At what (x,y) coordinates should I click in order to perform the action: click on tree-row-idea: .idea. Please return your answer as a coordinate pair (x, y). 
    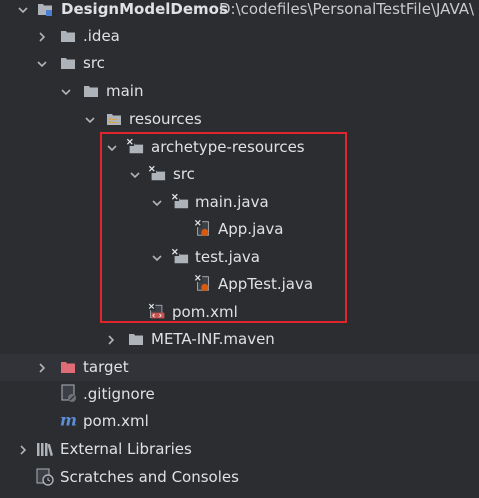
    Looking at the image, I should click on (239, 36).